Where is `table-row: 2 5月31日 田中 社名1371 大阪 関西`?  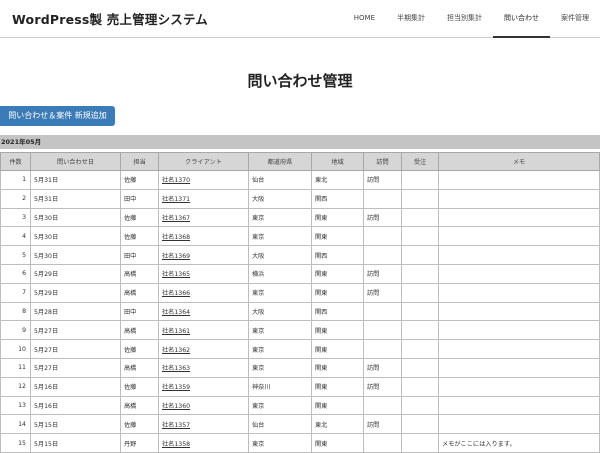 table-row: 2 5月31日 田中 社名1371 大阪 関西 is located at coordinates (300, 198).